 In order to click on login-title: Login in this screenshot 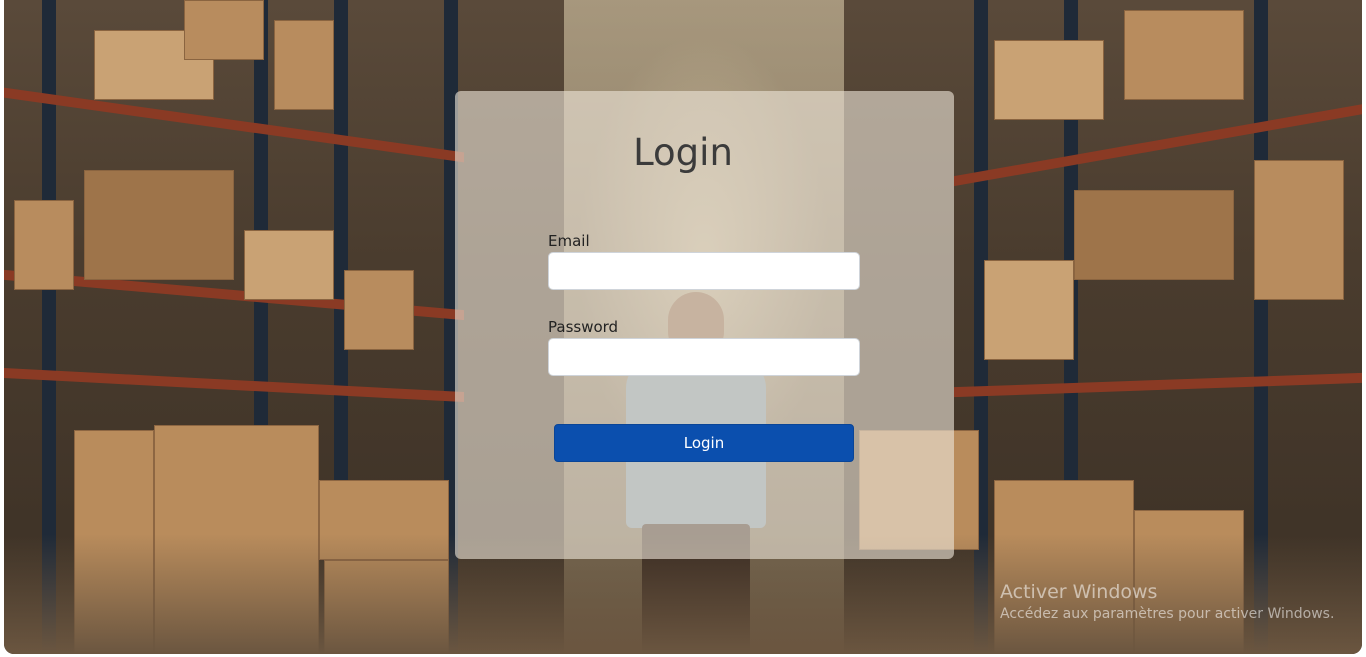, I will do `click(683, 152)`.